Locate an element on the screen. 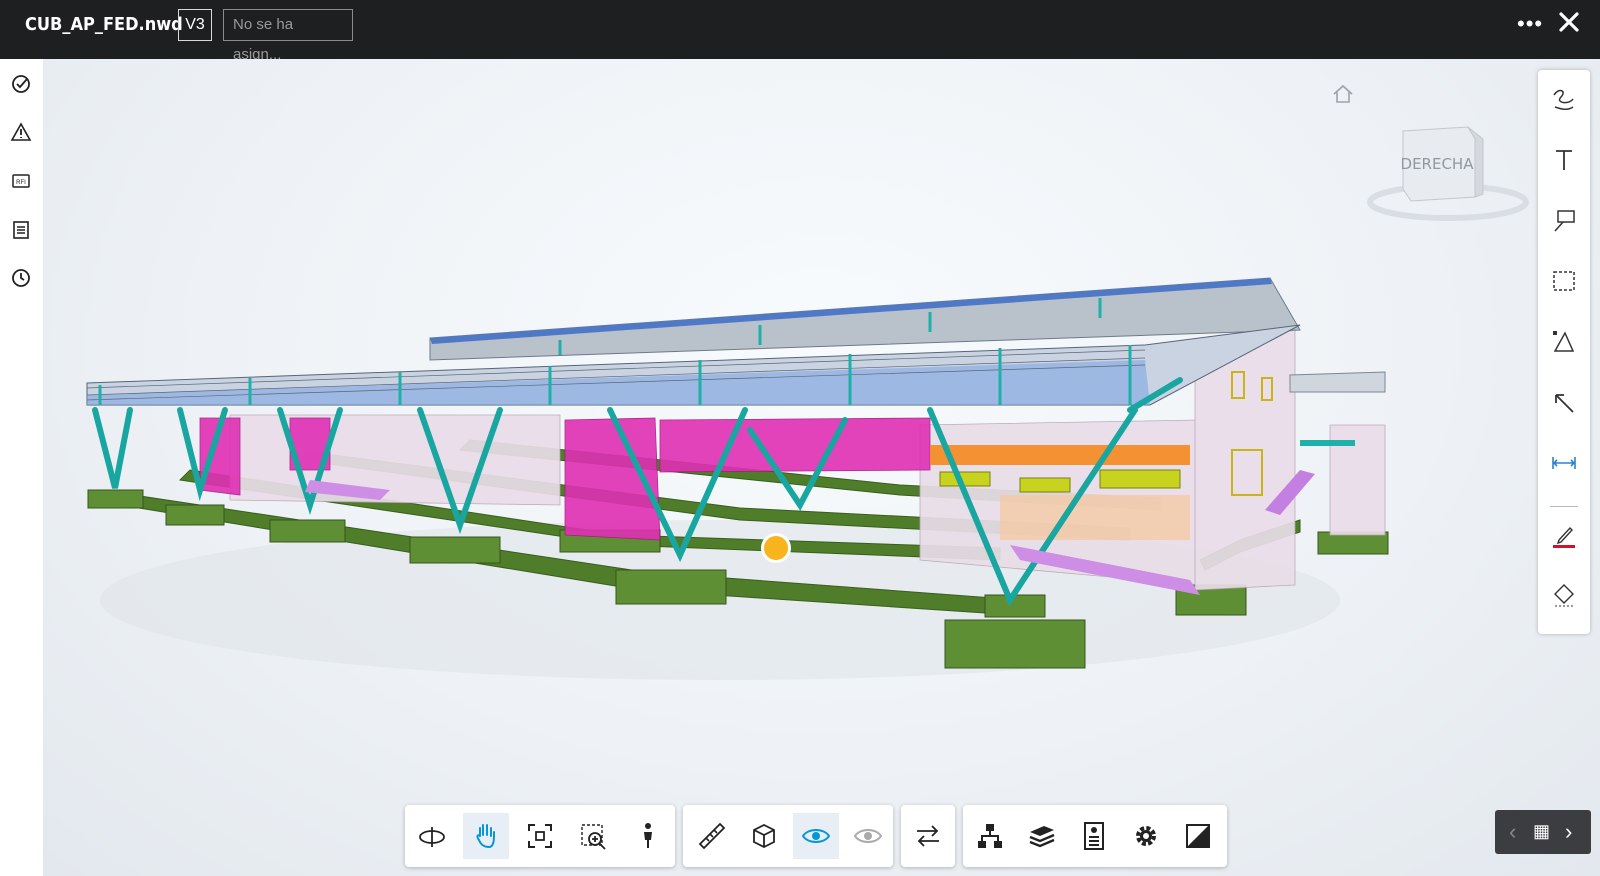 The height and width of the screenshot is (876, 1600). home-icon is located at coordinates (1343, 94).